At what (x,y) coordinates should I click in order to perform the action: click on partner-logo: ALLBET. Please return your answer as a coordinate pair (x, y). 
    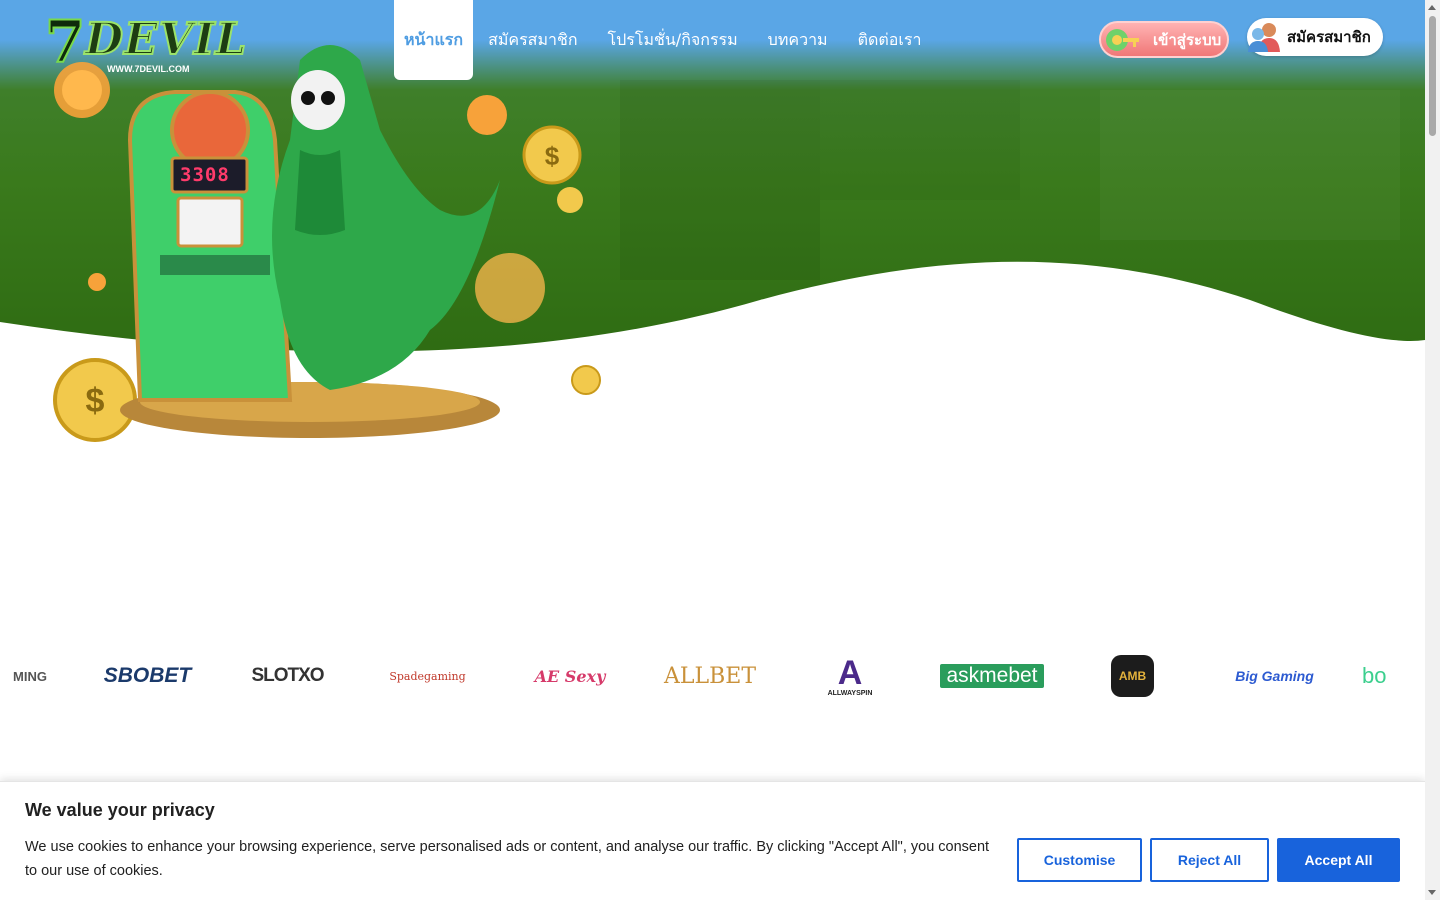
    Looking at the image, I should click on (709, 676).